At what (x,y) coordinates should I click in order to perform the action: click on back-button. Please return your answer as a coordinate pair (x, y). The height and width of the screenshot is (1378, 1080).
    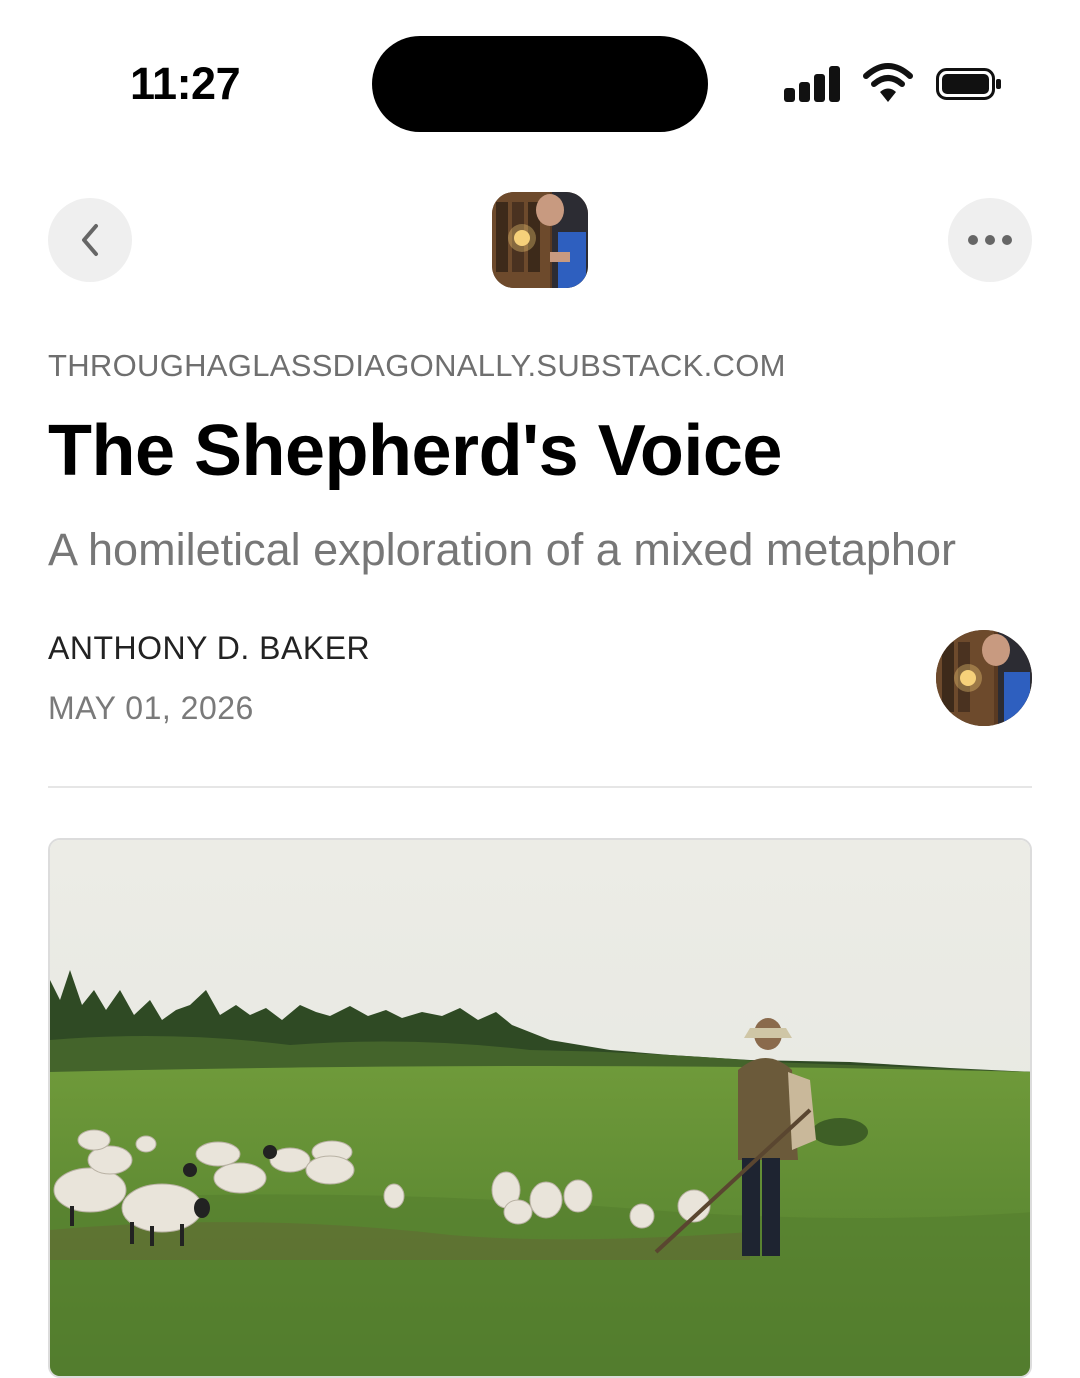
    Looking at the image, I should click on (90, 240).